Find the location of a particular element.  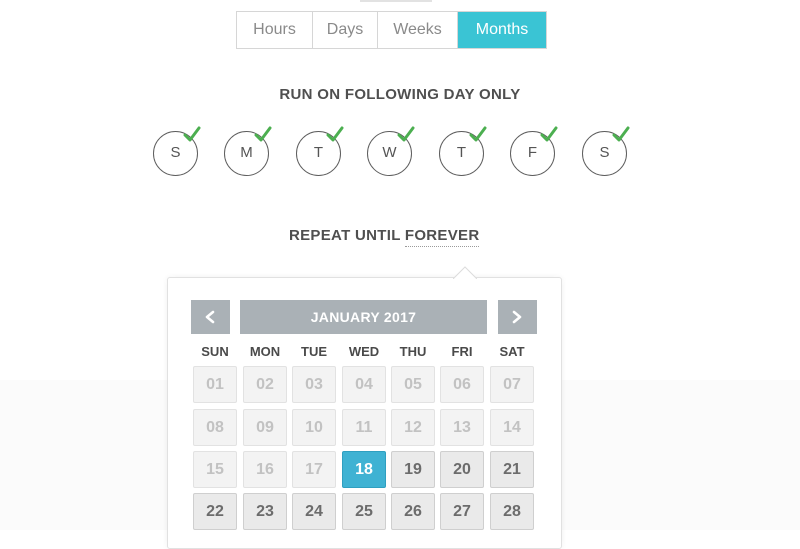

day-toggle-monday: M is located at coordinates (248, 151).